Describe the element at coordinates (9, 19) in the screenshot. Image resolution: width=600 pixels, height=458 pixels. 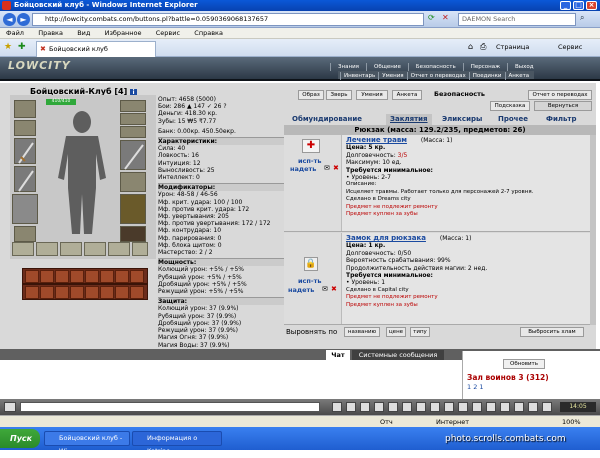
I see `back-arrow-icon: ◄` at that location.